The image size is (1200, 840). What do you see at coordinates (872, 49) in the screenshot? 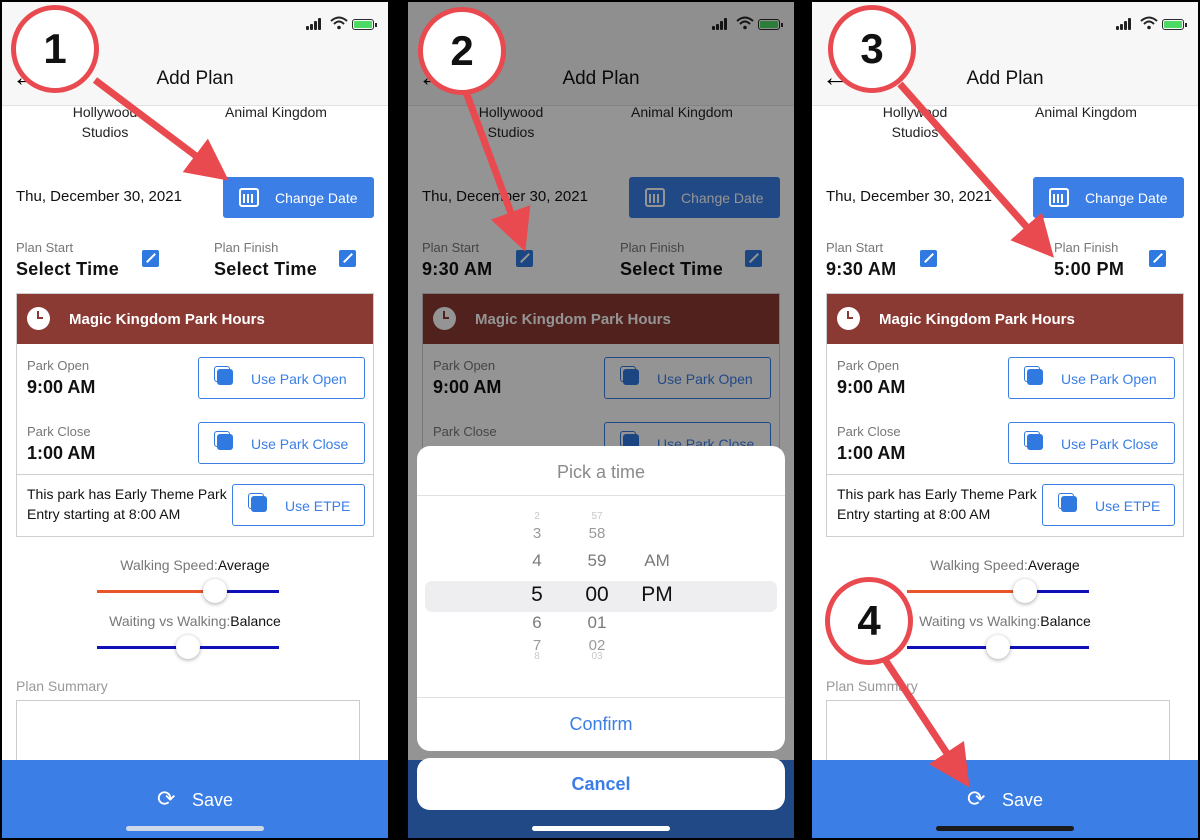
I see `callout-step-3: 3` at bounding box center [872, 49].